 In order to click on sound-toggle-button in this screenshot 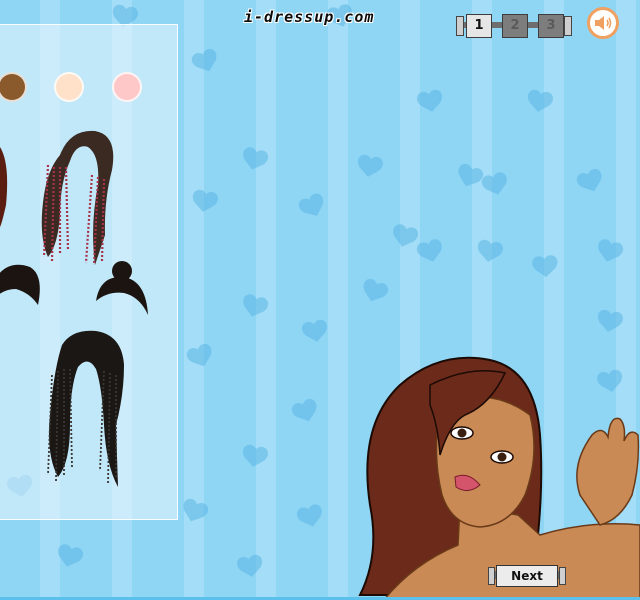, I will do `click(603, 23)`.